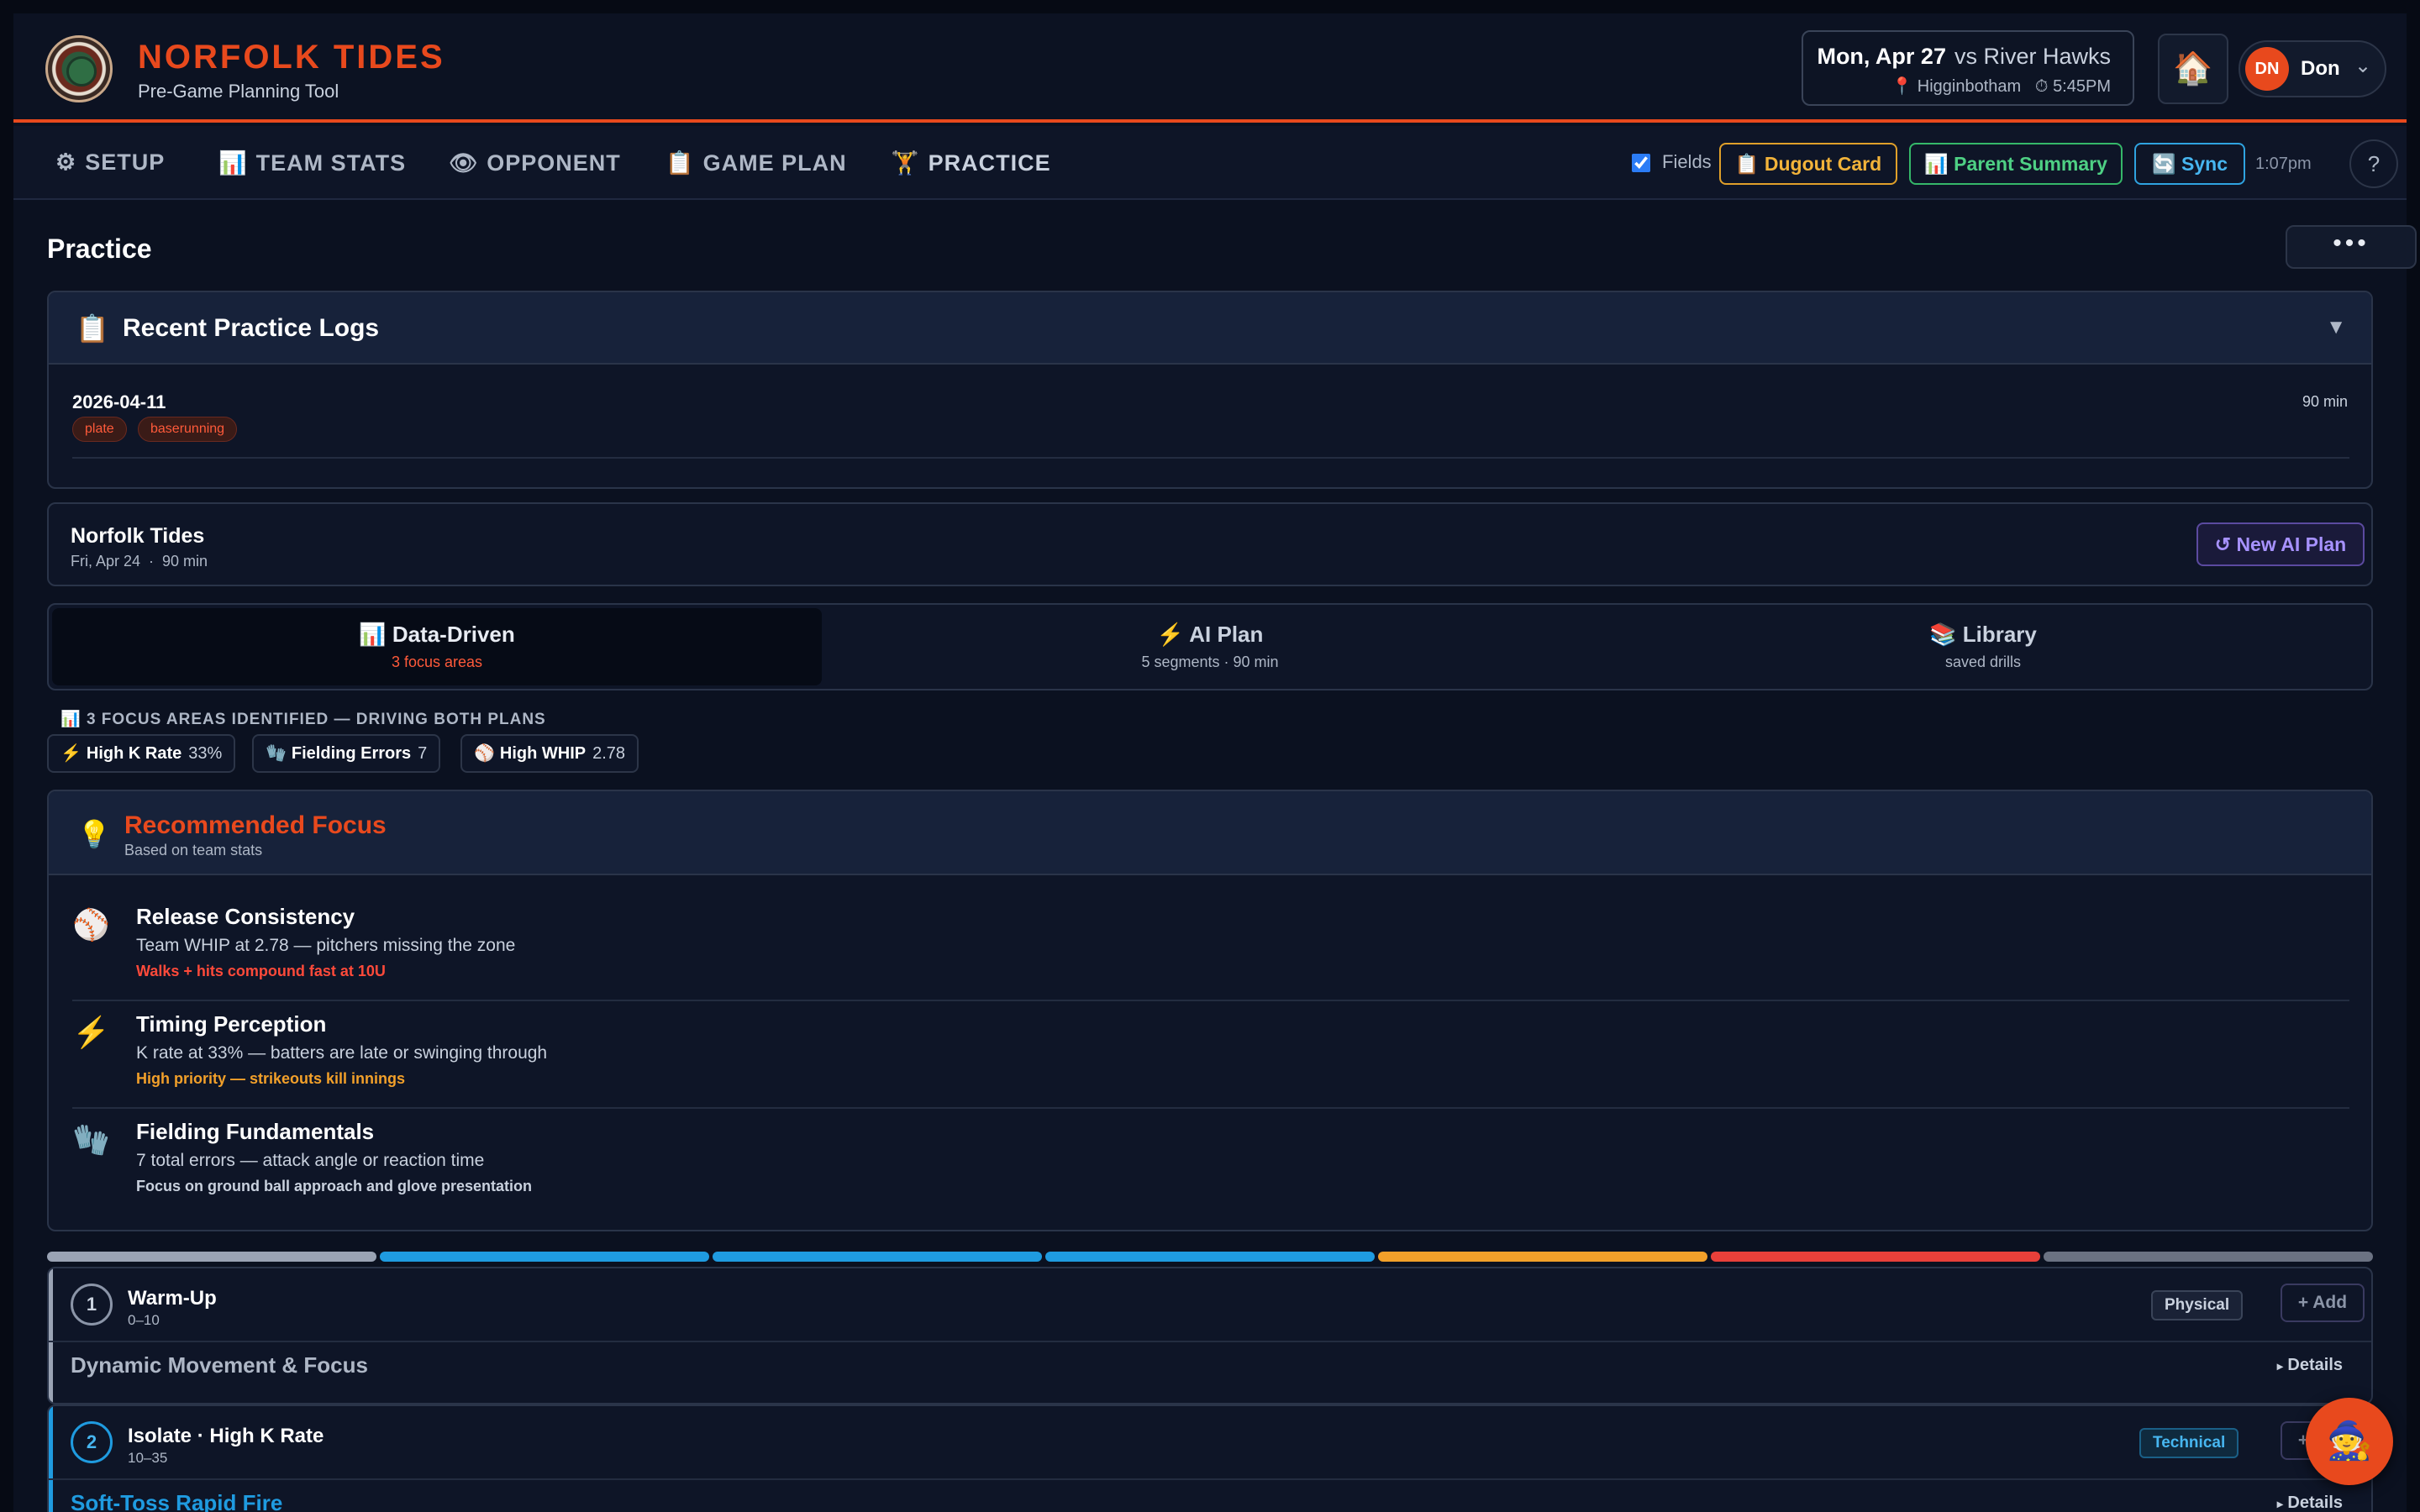 The width and height of the screenshot is (2420, 1512). What do you see at coordinates (2312, 68) in the screenshot?
I see `user-menu: DN Don ⌄` at bounding box center [2312, 68].